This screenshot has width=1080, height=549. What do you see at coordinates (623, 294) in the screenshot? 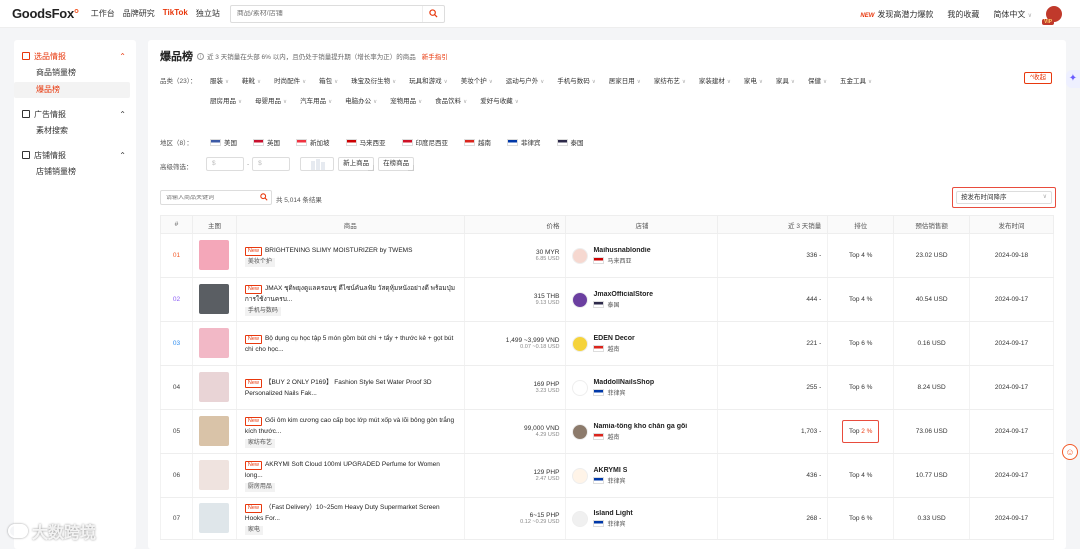
I see `shop-name: JmaxOfficialStore` at bounding box center [623, 294].